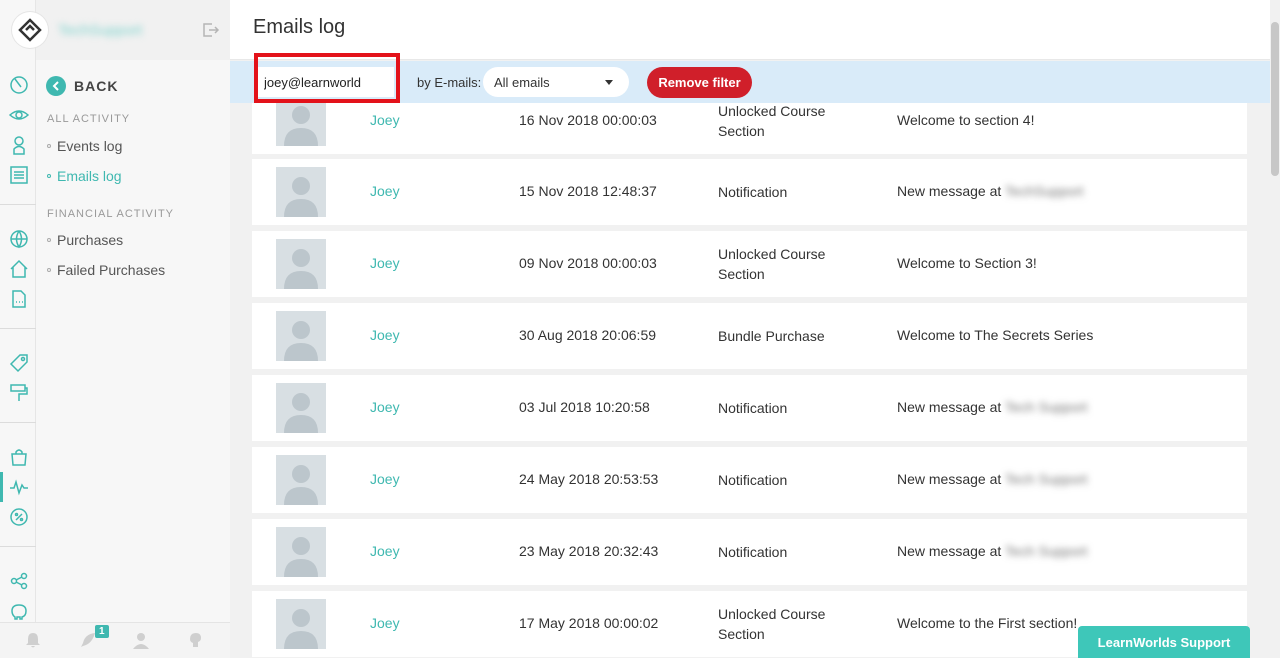 The width and height of the screenshot is (1280, 658). What do you see at coordinates (56, 86) in the screenshot?
I see `chevron-left-icon` at bounding box center [56, 86].